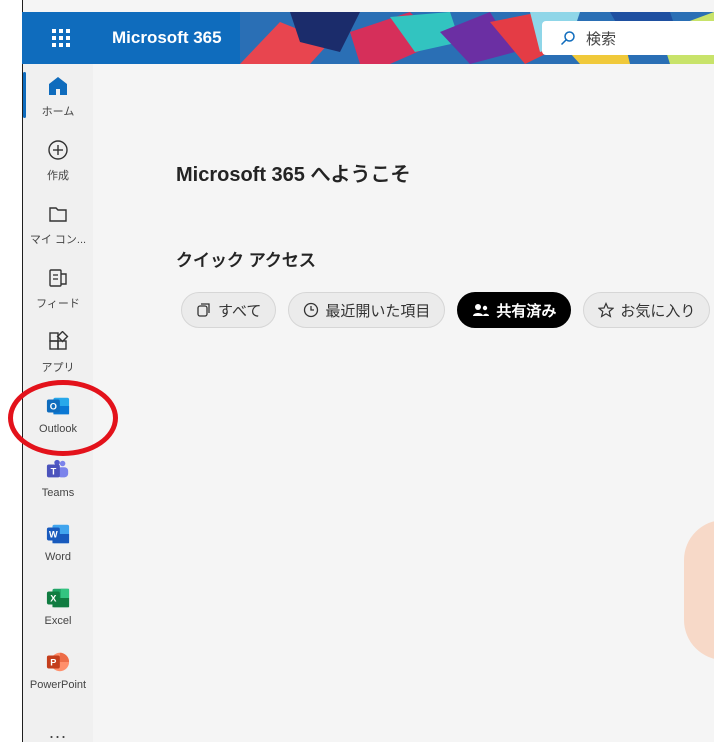  I want to click on apps-icon, so click(58, 342).